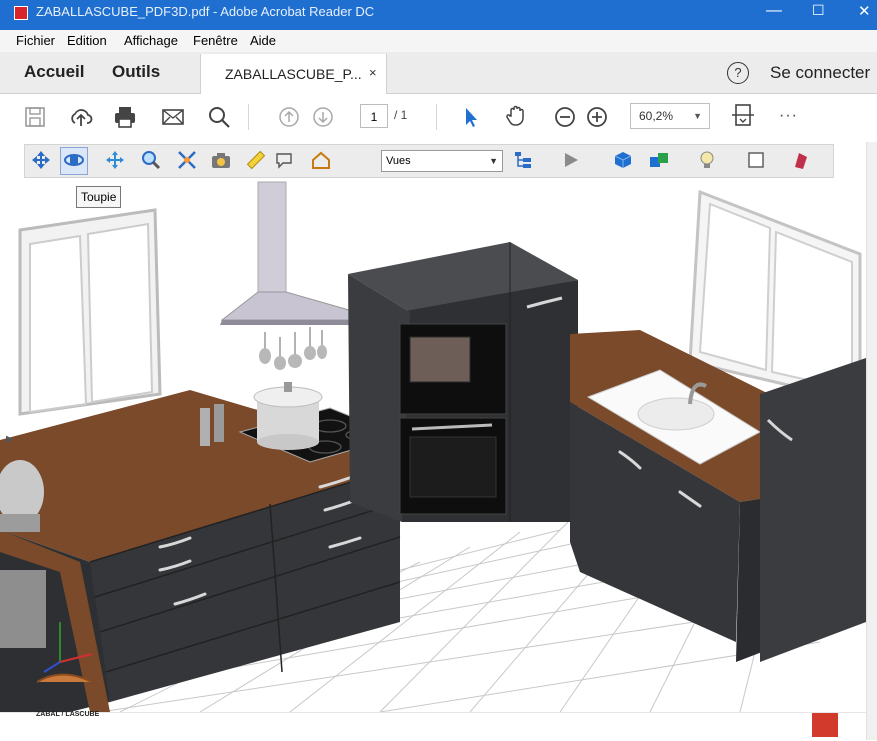 The width and height of the screenshot is (877, 741). What do you see at coordinates (738, 73) in the screenshot?
I see `help-icon: ?` at bounding box center [738, 73].